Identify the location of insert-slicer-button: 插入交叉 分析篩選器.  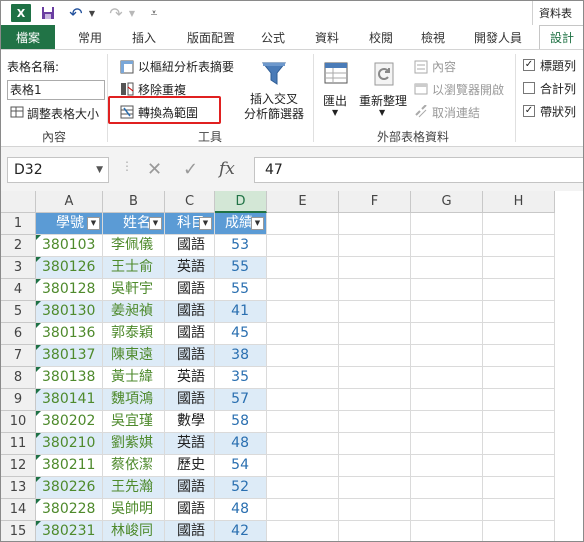
(274, 107).